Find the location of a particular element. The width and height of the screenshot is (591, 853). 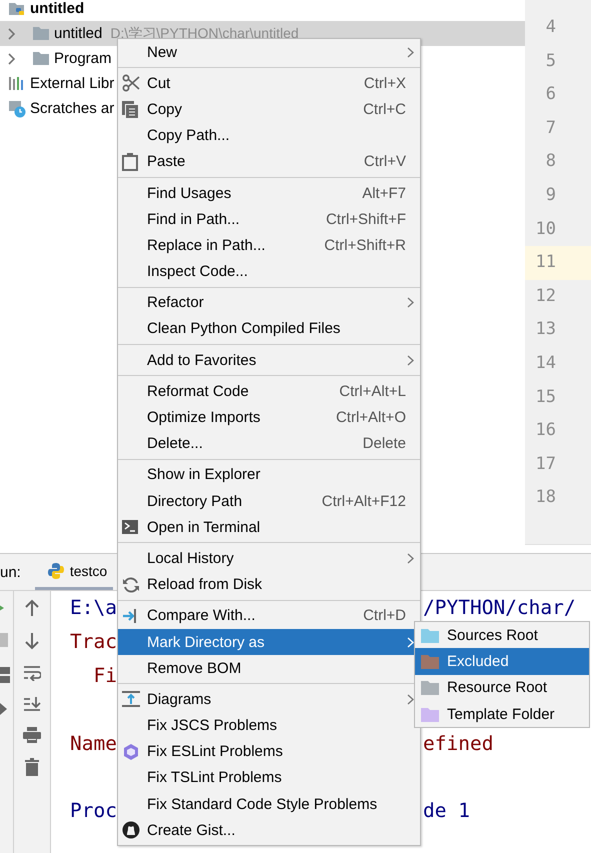

line-number: 18 is located at coordinates (545, 498).